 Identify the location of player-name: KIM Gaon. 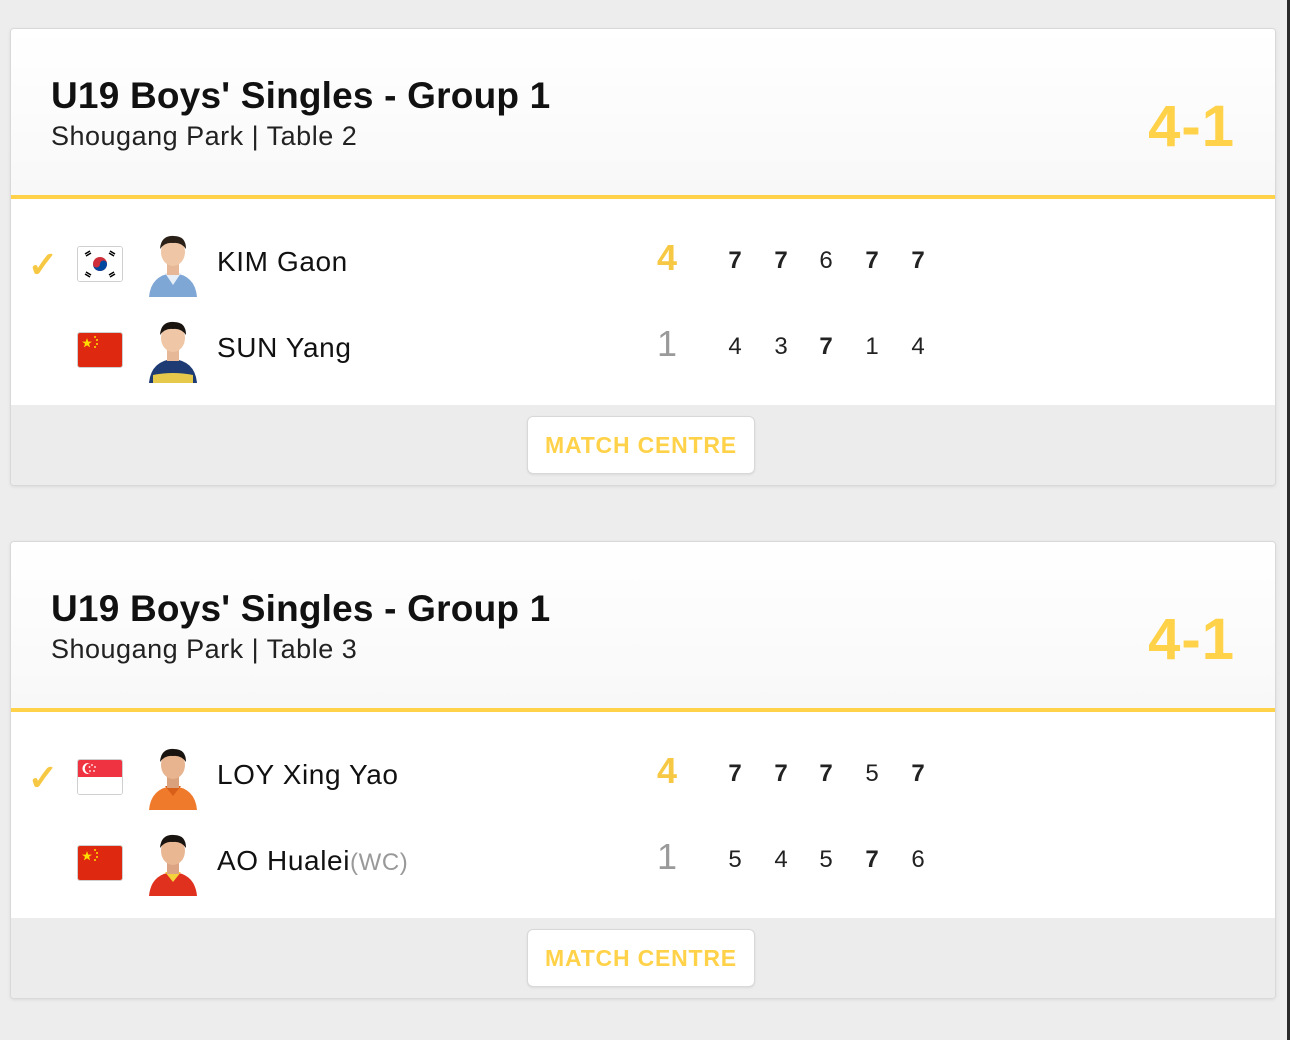
(282, 262).